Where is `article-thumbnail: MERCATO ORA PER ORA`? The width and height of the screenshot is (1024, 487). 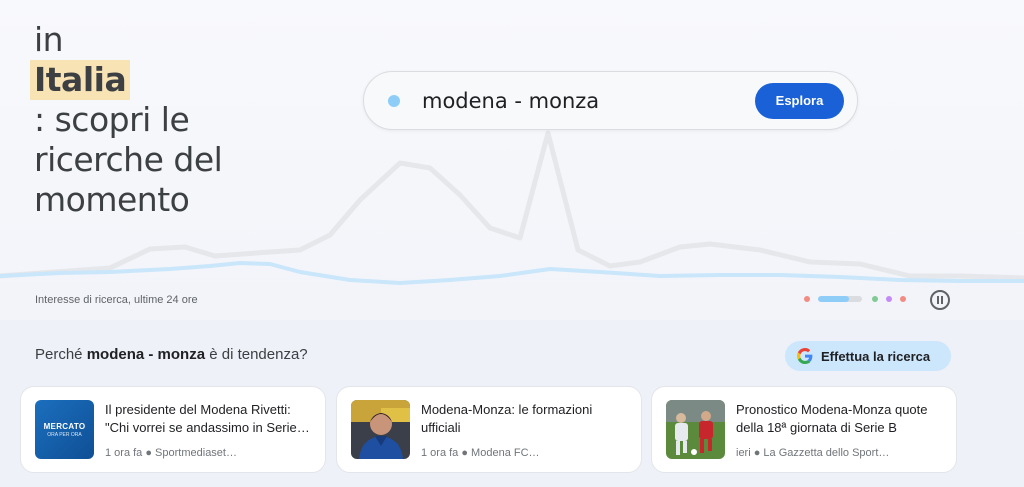 article-thumbnail: MERCATO ORA PER ORA is located at coordinates (64, 429).